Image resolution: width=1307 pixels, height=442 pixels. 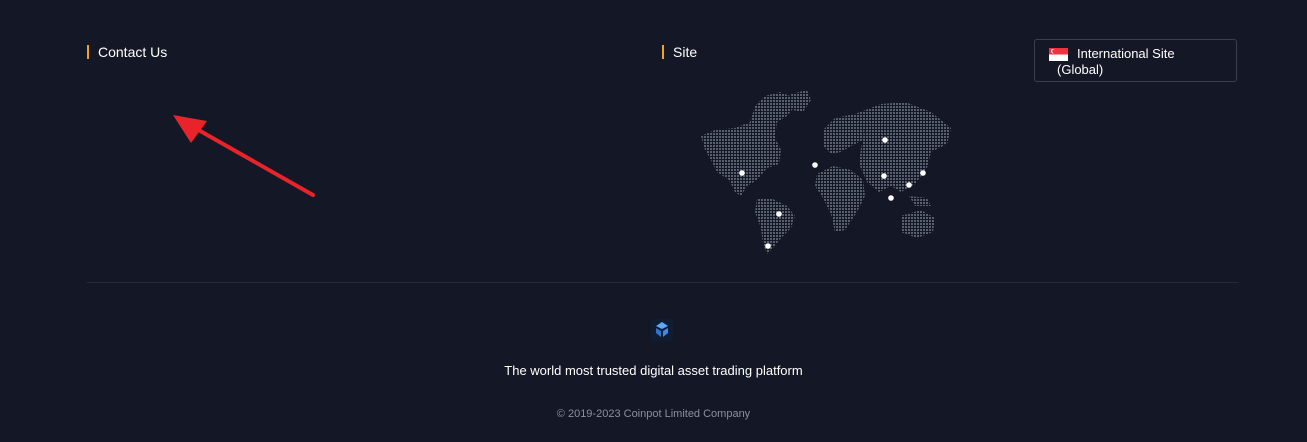 What do you see at coordinates (1080, 69) in the screenshot?
I see `site-selector-sublabel: (Global)` at bounding box center [1080, 69].